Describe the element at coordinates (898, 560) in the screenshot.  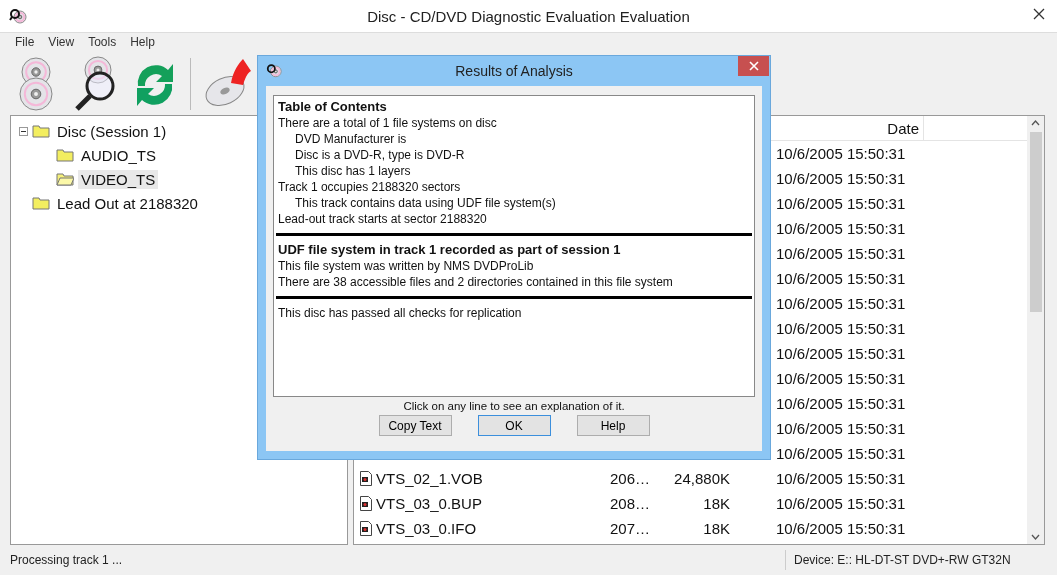
I see `device-label: Device: E:: HL-DT-ST DVD+-RW GT32N` at that location.